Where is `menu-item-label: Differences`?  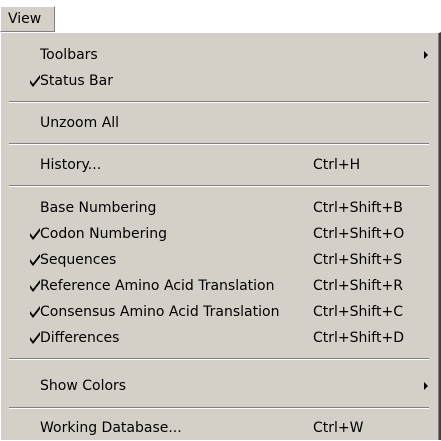
menu-item-label: Differences is located at coordinates (80, 338).